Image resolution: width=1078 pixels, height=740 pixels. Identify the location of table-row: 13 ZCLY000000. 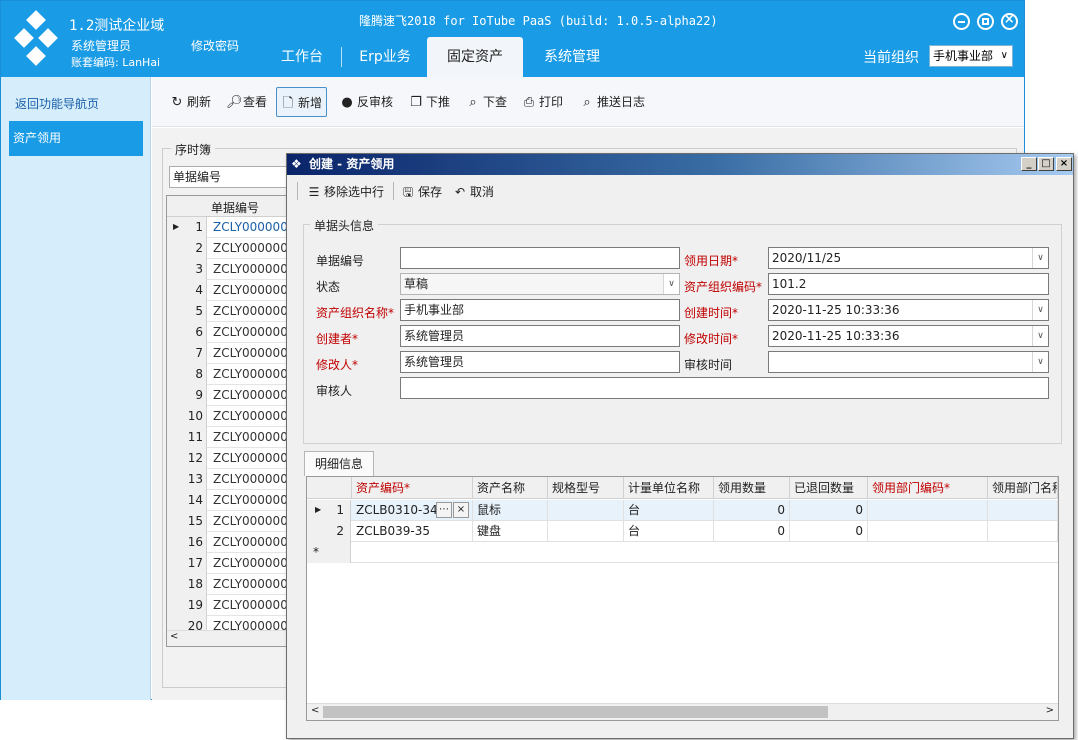
(227, 479).